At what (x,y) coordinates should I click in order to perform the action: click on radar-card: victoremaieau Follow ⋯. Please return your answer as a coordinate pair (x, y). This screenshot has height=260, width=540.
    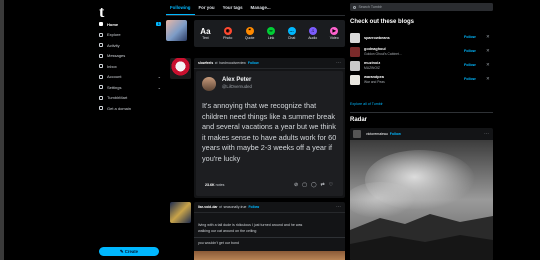
    Looking at the image, I should click on (421, 194).